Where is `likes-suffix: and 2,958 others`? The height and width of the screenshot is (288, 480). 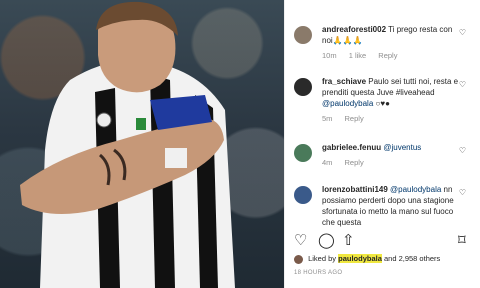
likes-suffix: and 2,958 others is located at coordinates (412, 258).